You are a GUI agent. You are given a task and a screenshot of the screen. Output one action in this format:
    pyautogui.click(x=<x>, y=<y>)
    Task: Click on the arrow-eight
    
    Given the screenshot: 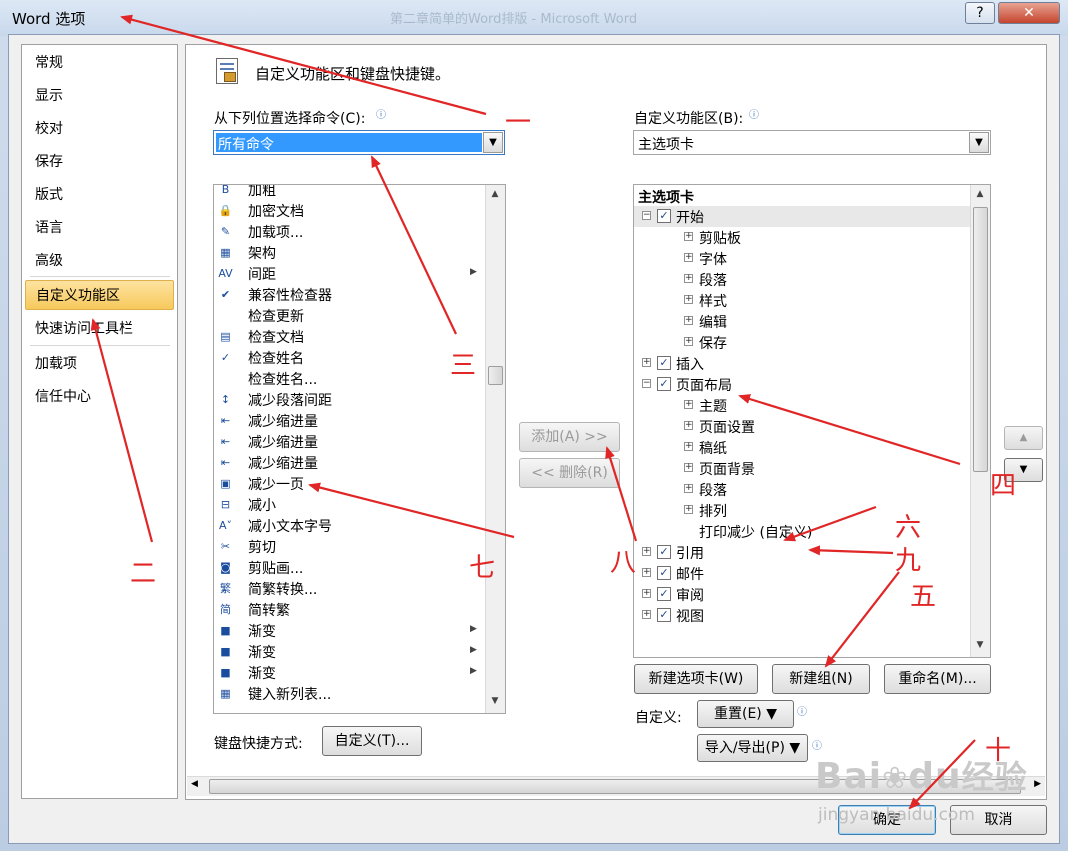 What is the action you would take?
    pyautogui.click(x=621, y=494)
    